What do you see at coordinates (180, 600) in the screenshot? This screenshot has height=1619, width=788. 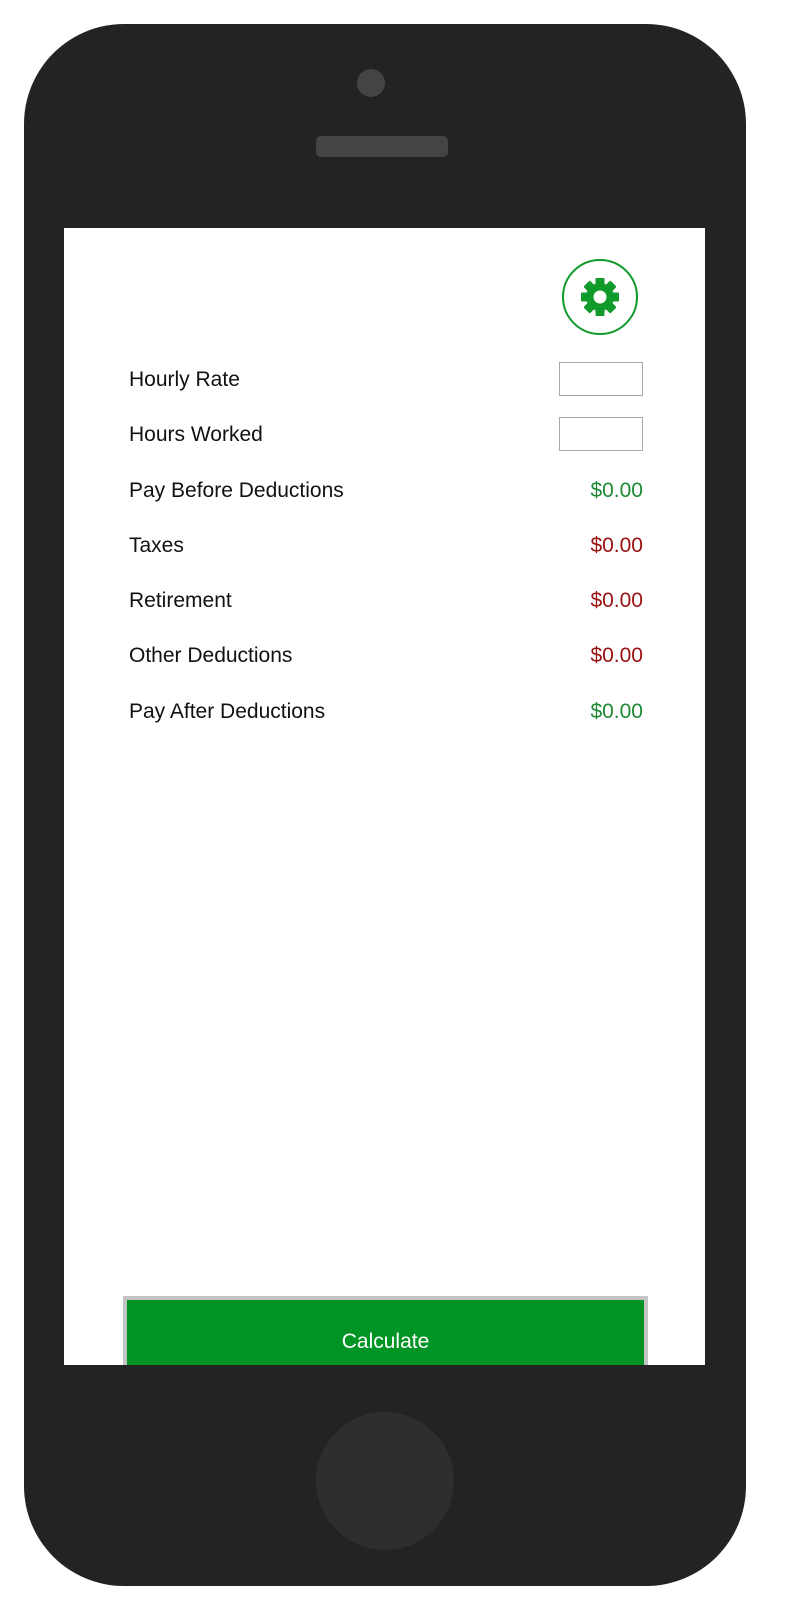 I see `retirement-label: Retirement` at bounding box center [180, 600].